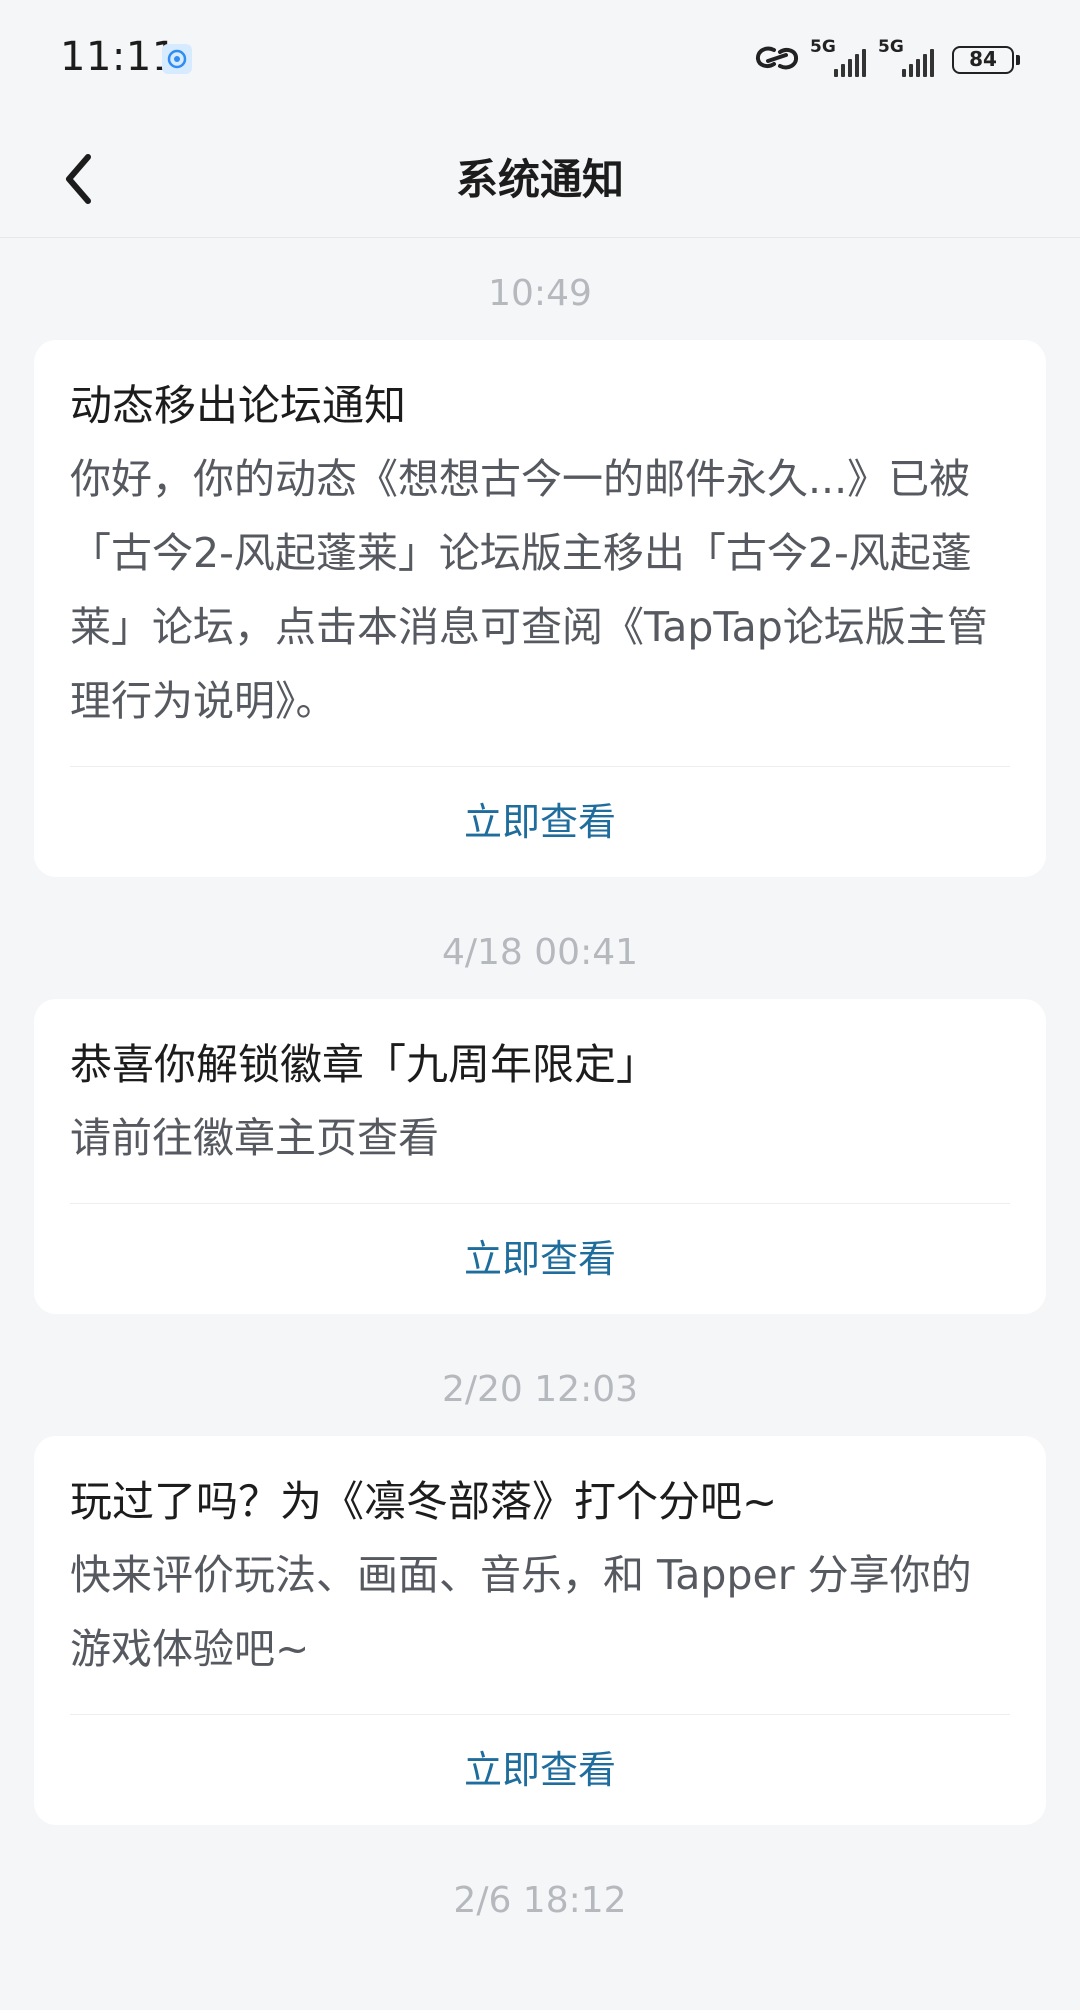 Image resolution: width=1080 pixels, height=2010 pixels. What do you see at coordinates (907, 60) in the screenshot?
I see `signal-2-icon: 5G` at bounding box center [907, 60].